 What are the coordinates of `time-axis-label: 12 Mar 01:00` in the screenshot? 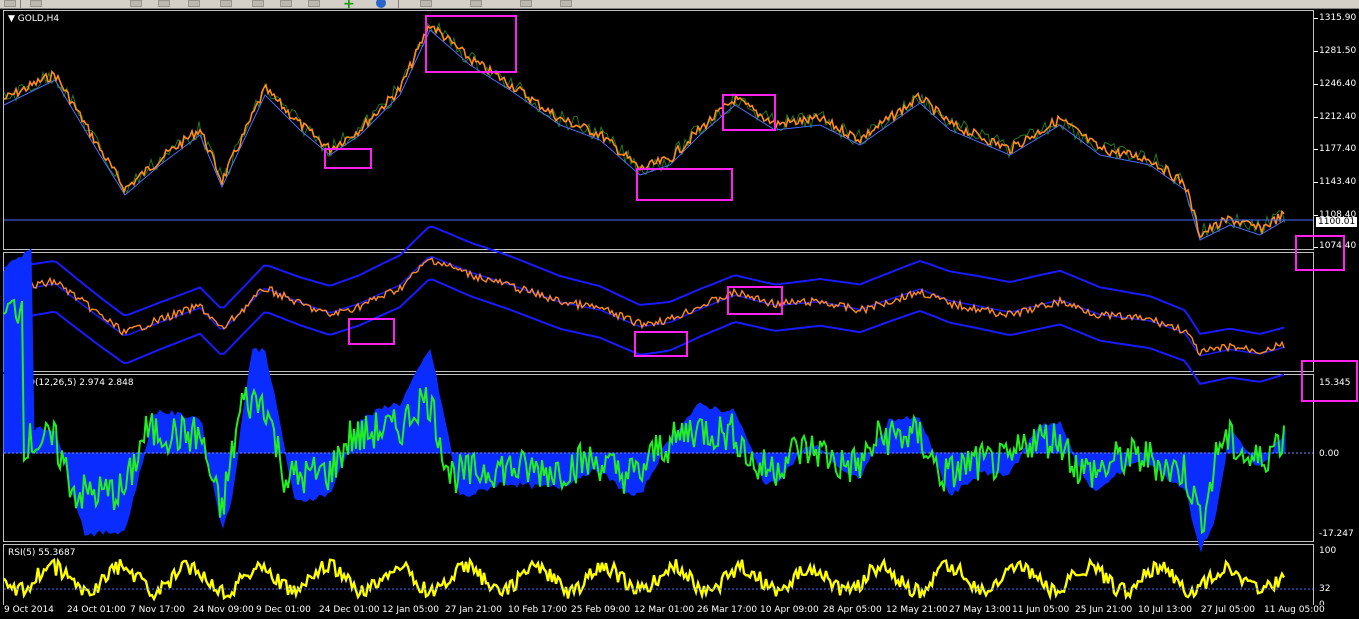 It's located at (664, 610).